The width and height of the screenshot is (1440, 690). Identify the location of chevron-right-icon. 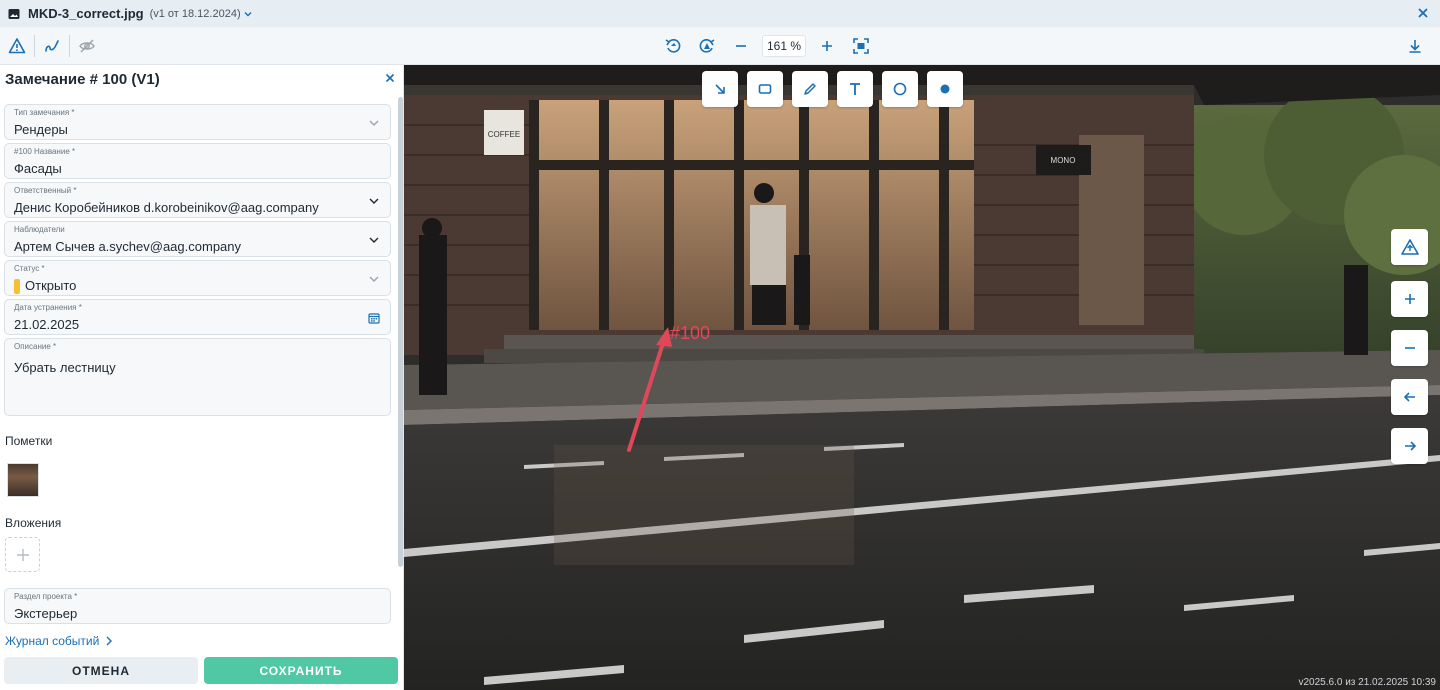
(109, 641).